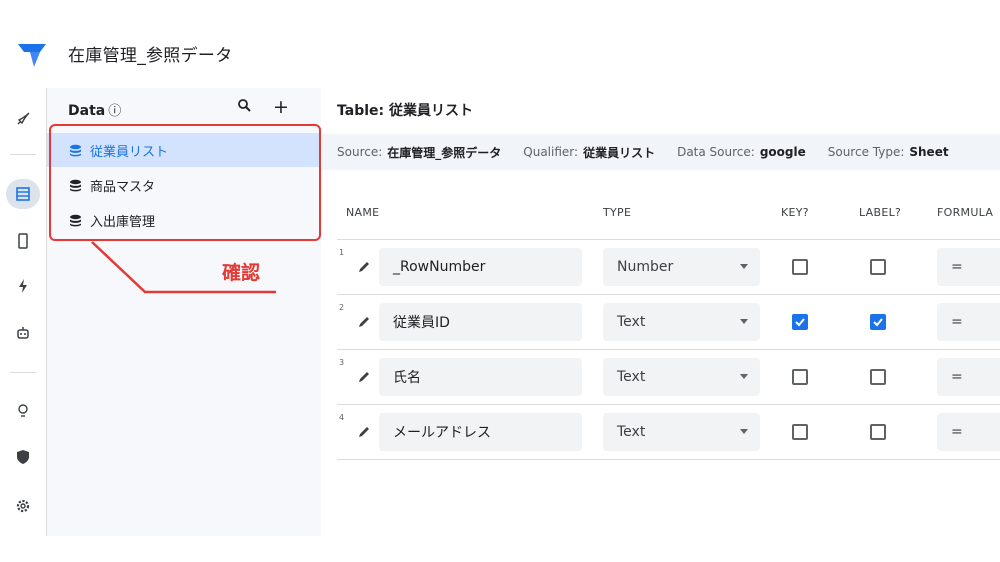 This screenshot has height=562, width=1000. I want to click on data-heading: Data ⓘ, so click(94, 109).